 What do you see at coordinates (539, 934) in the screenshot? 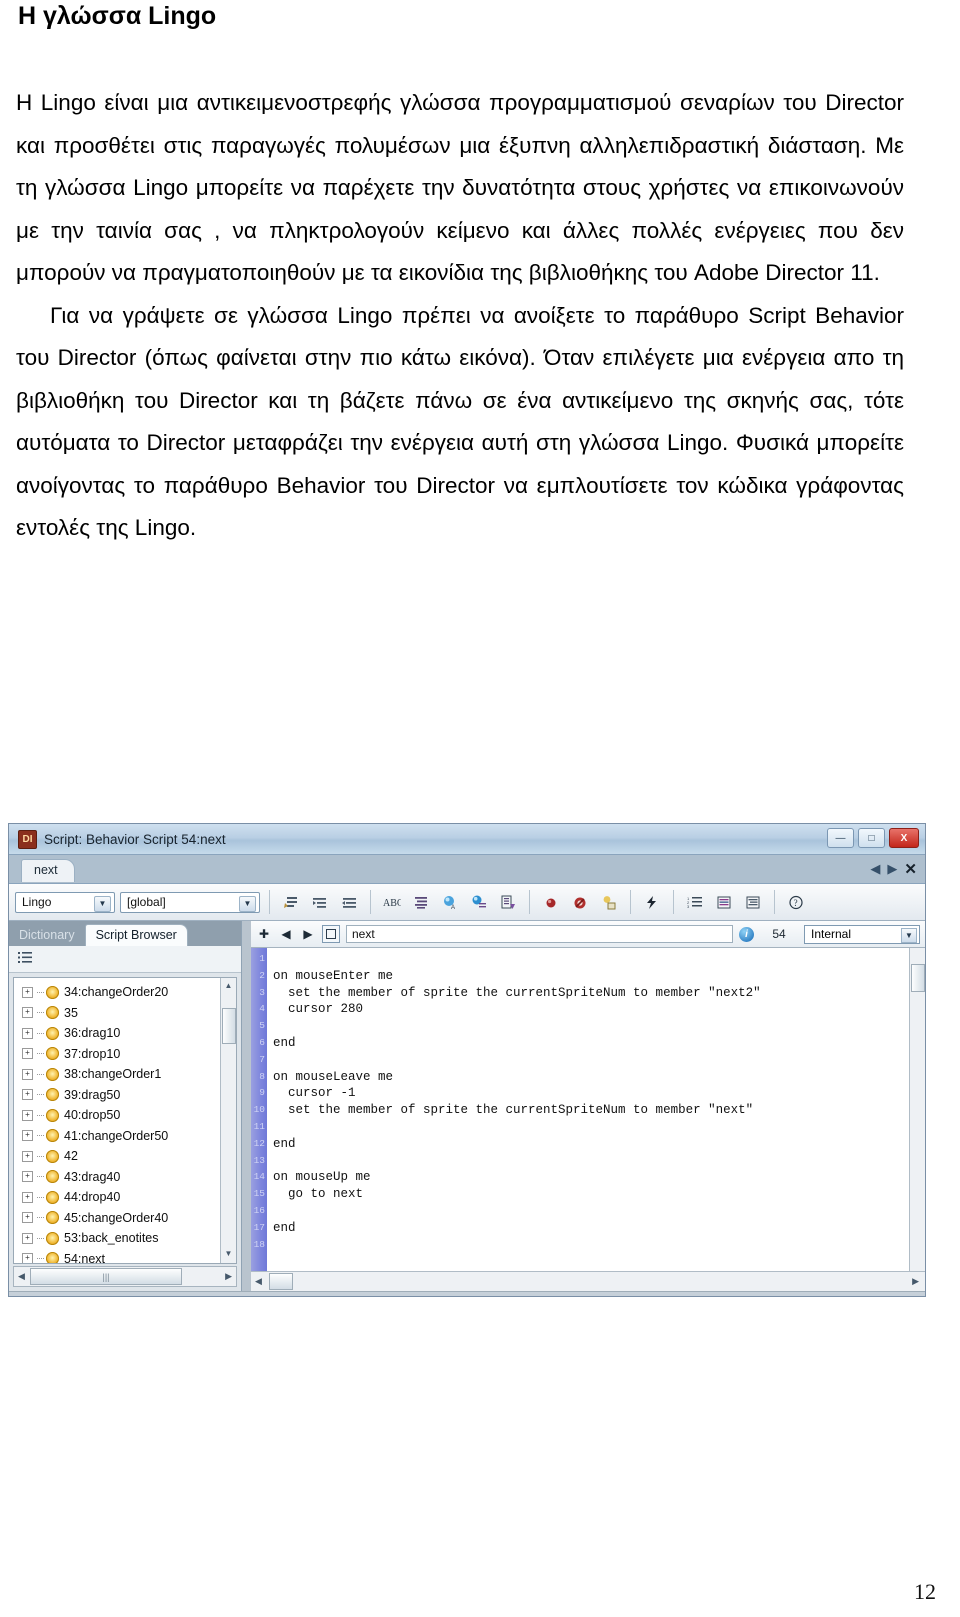
I see `member-name-input: next` at bounding box center [539, 934].